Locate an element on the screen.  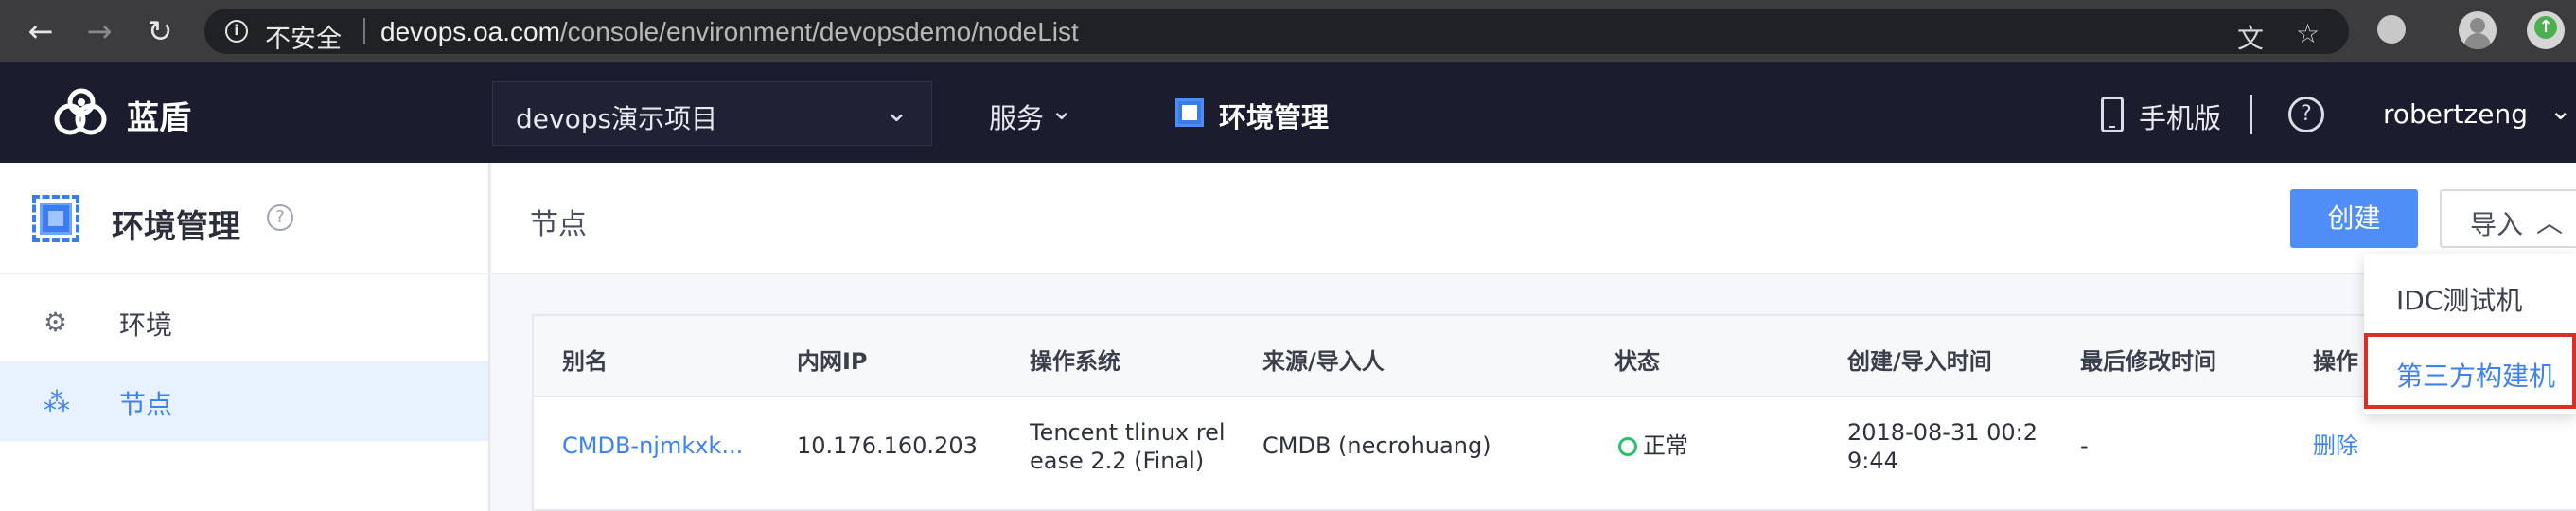
sidebar: 环境管理 ? ⚙ 环境 ⁂ 节点 is located at coordinates (245, 337).